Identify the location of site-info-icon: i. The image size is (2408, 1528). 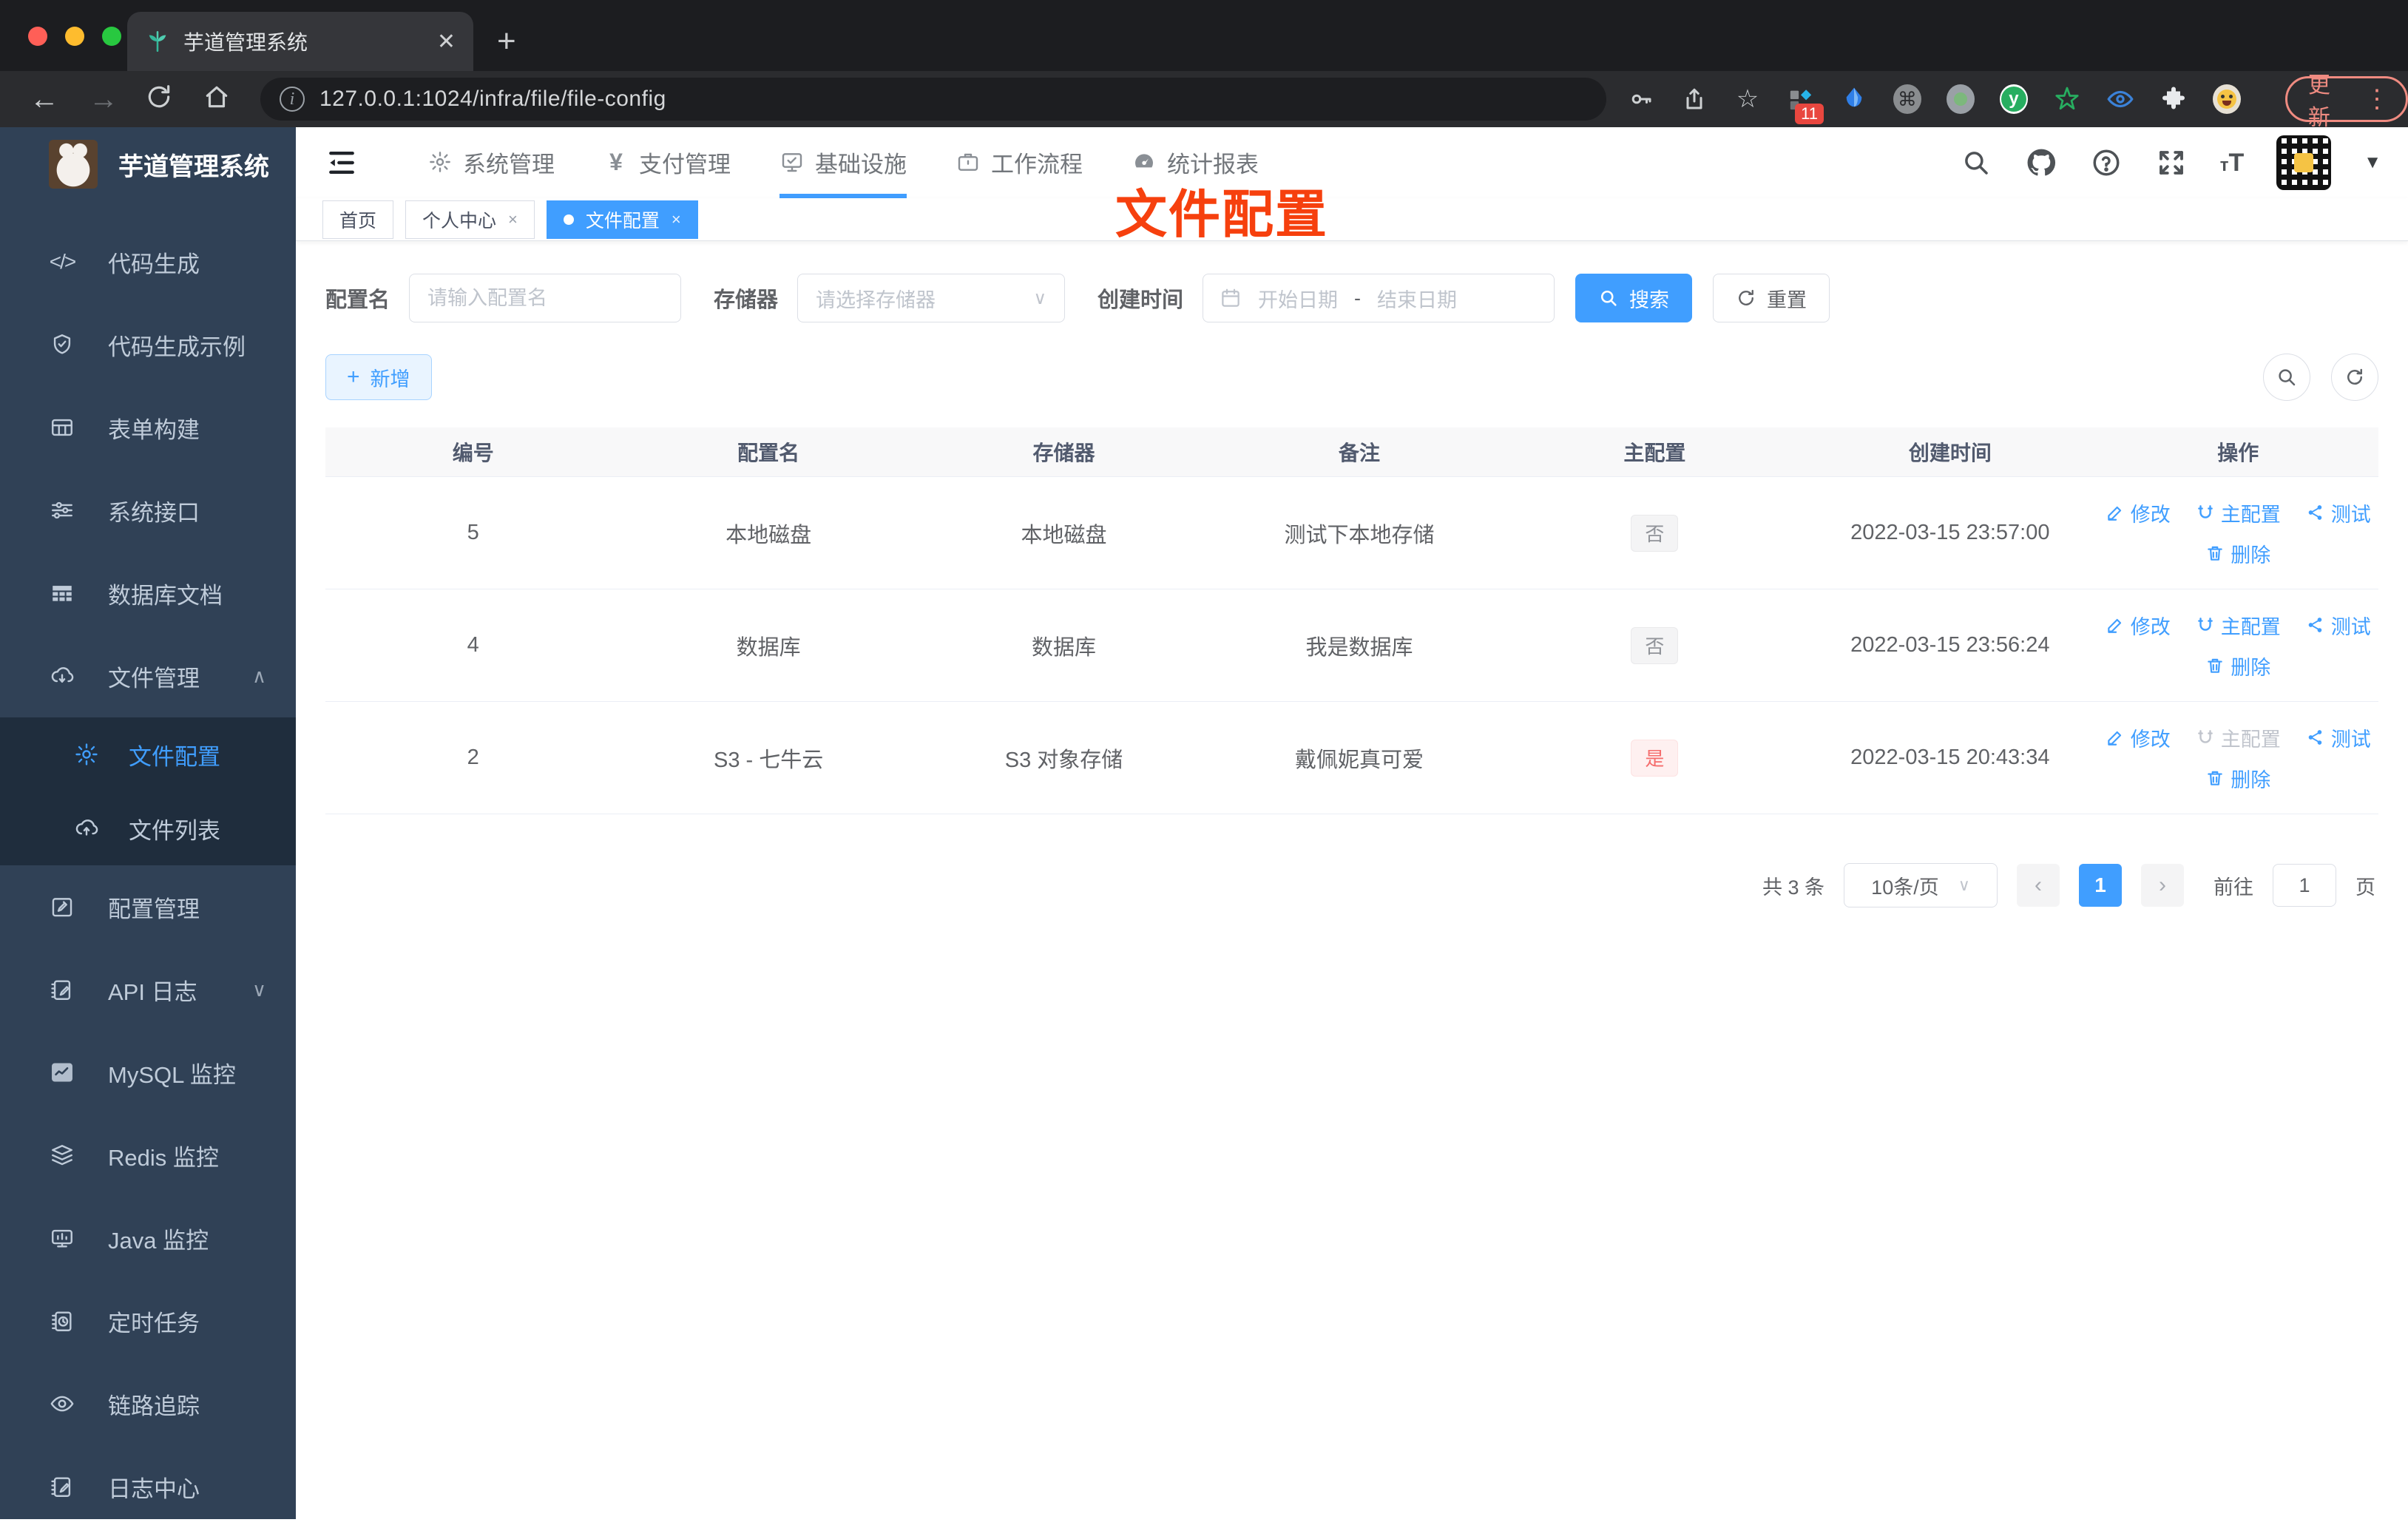
(292, 99).